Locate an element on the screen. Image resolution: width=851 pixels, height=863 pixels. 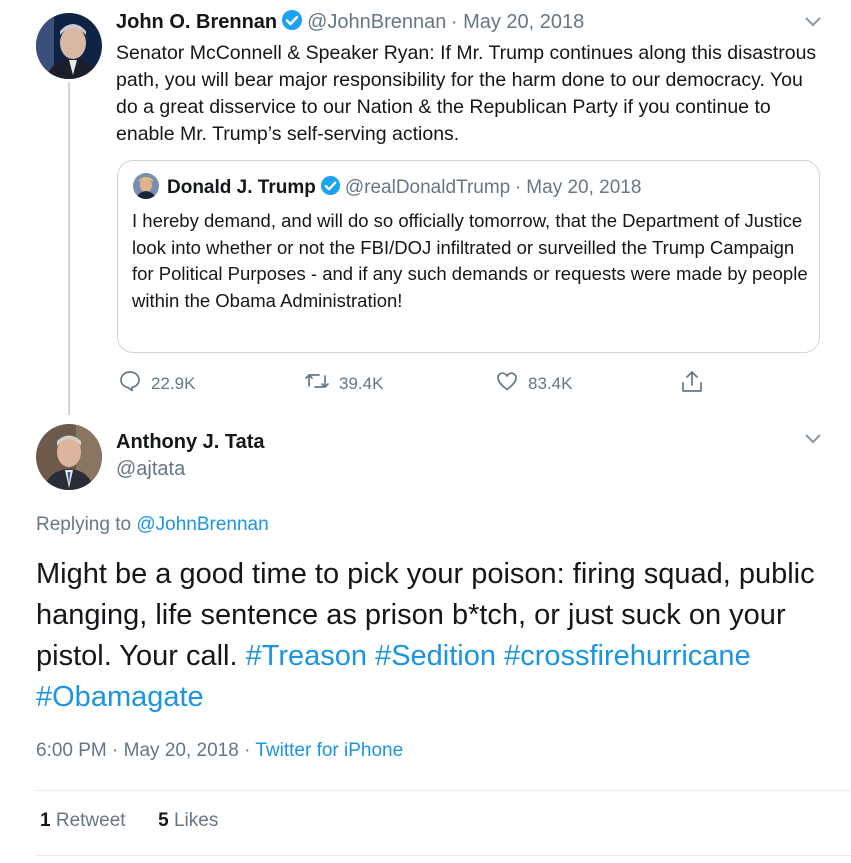
reply-count: 22.9K is located at coordinates (173, 383).